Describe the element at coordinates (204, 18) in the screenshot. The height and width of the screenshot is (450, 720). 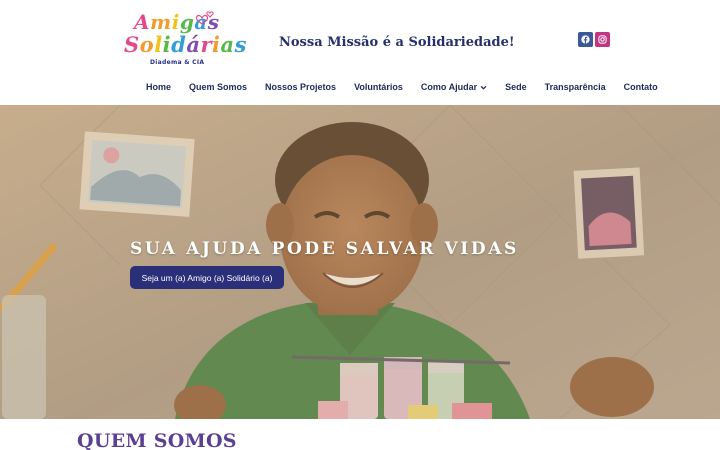
I see `hearts-icon` at that location.